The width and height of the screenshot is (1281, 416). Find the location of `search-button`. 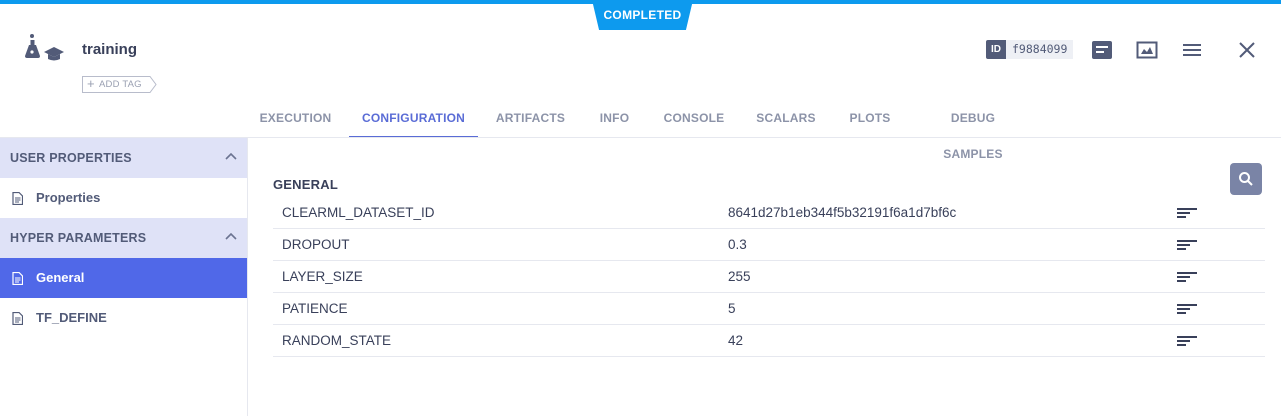

search-button is located at coordinates (1246, 179).